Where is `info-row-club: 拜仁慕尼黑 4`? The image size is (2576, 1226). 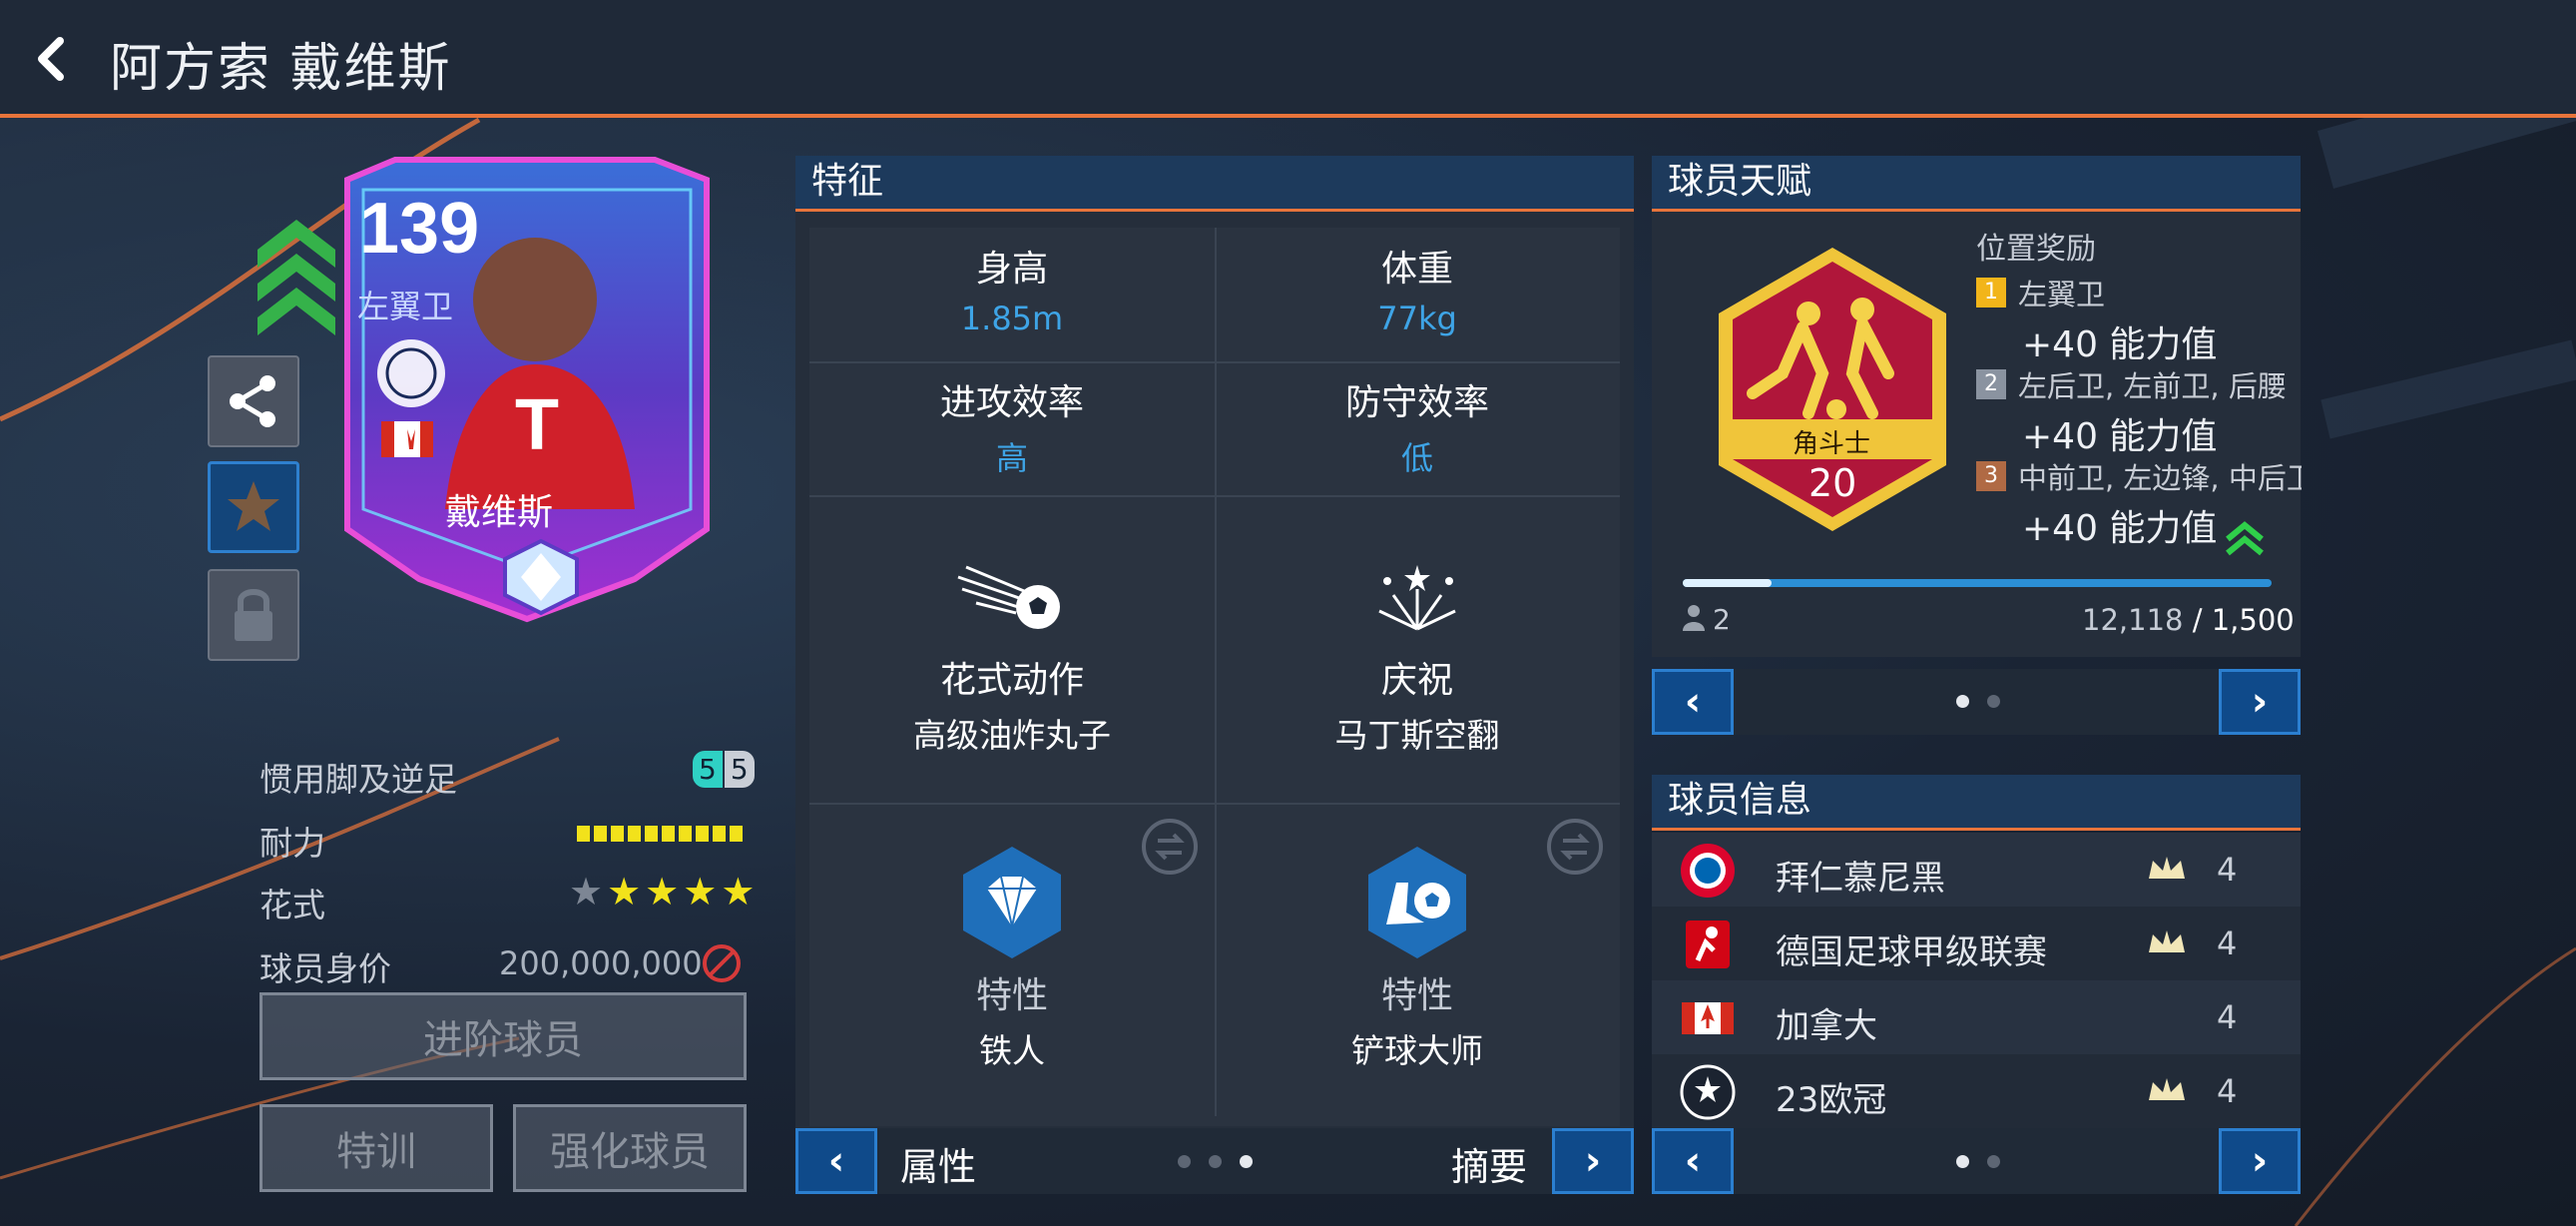
info-row-club: 拜仁慕尼黑 4 is located at coordinates (1977, 870).